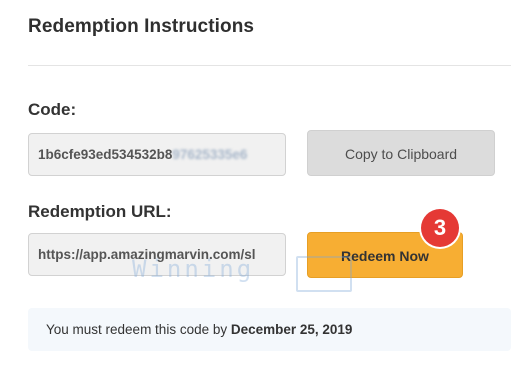  What do you see at coordinates (269, 65) in the screenshot?
I see `header-divider` at bounding box center [269, 65].